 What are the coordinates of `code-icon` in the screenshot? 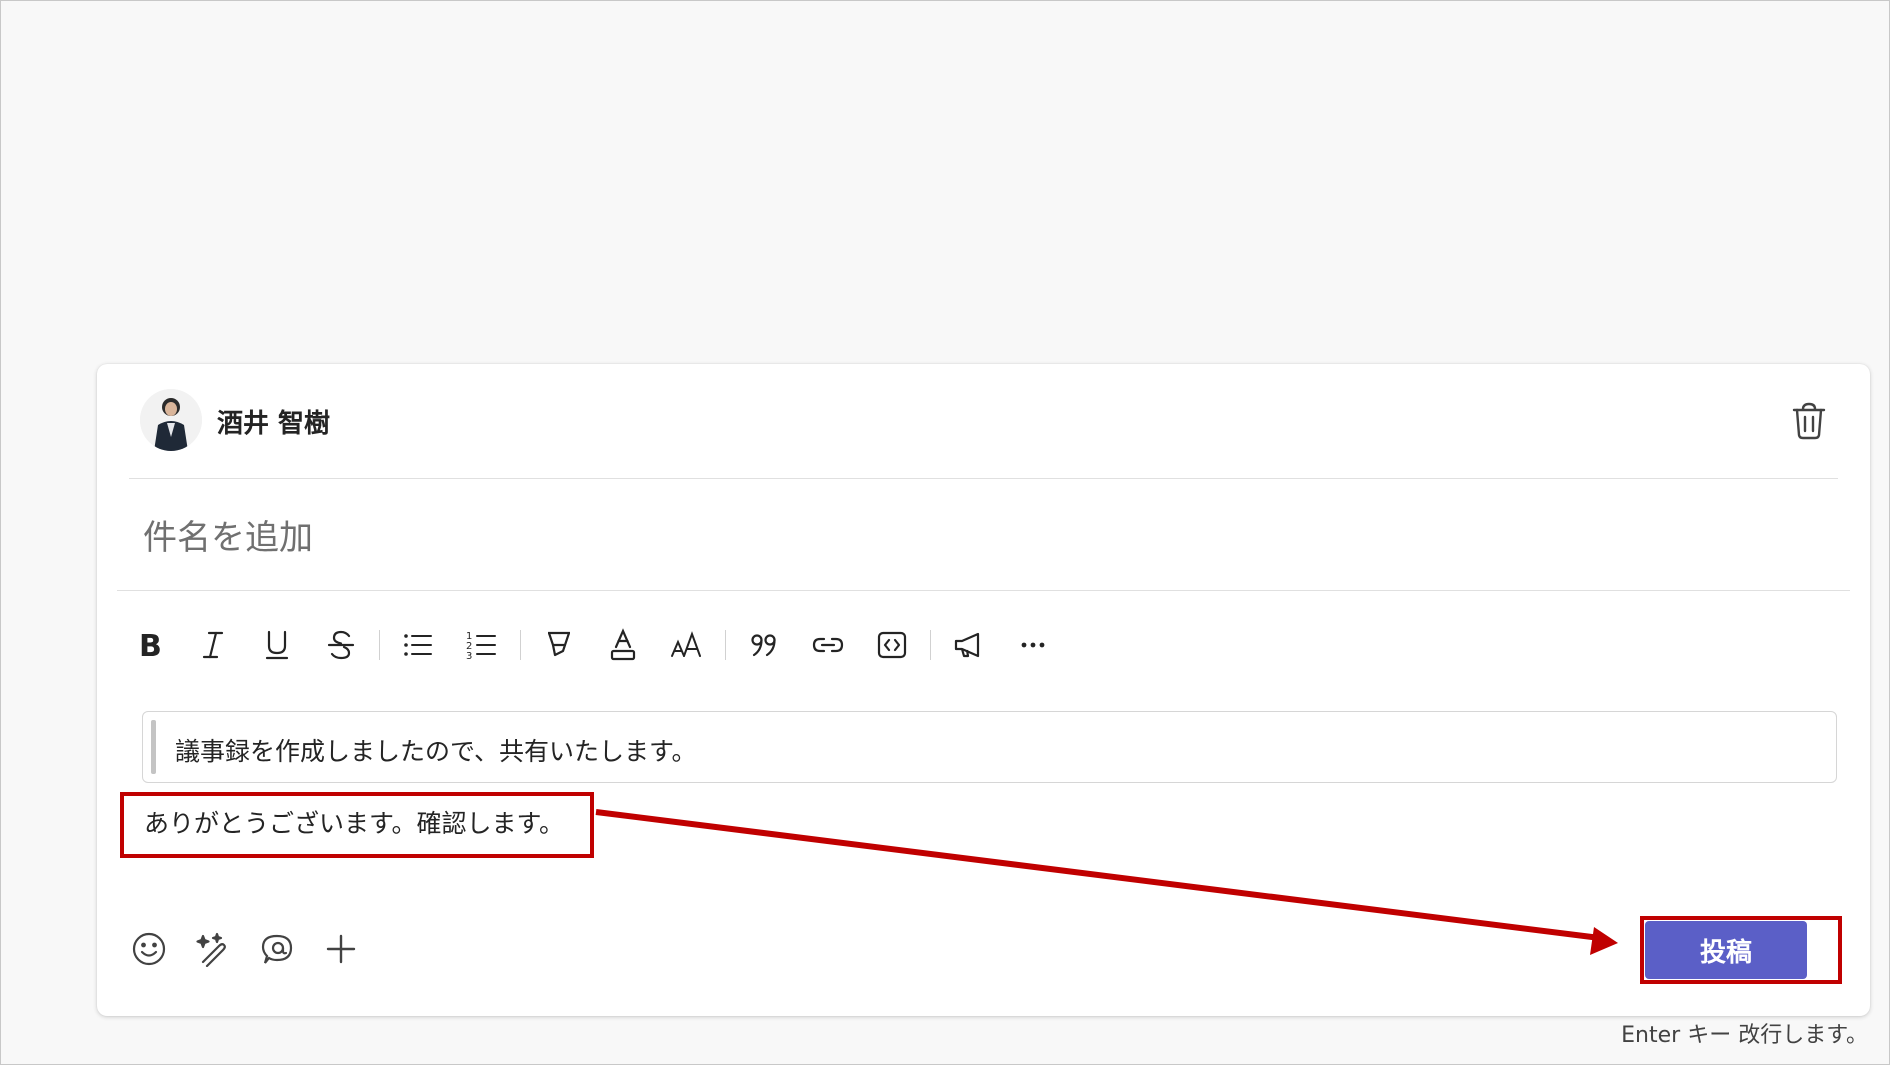 It's located at (892, 645).